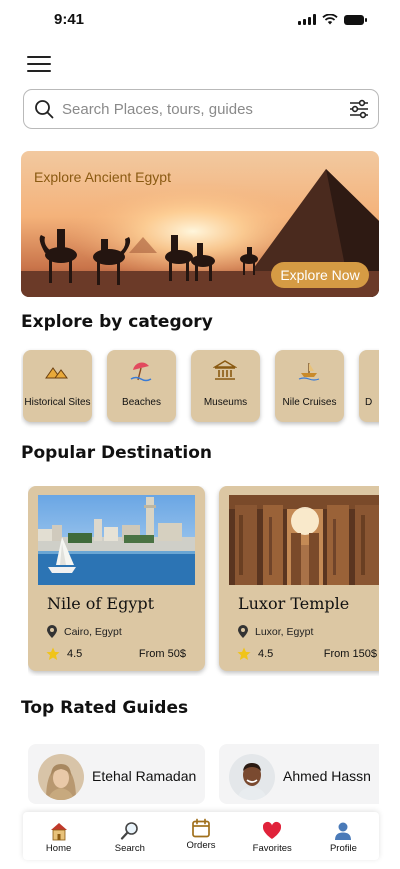 The width and height of the screenshot is (400, 869). I want to click on nav-orders: Orders, so click(200, 836).